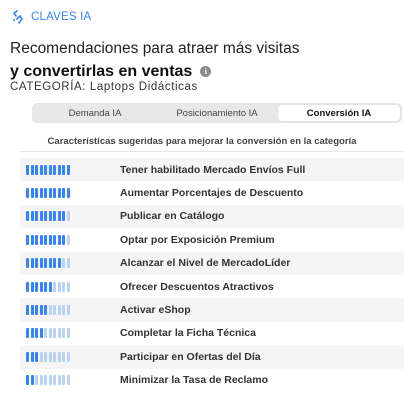 The width and height of the screenshot is (404, 415). Describe the element at coordinates (190, 356) in the screenshot. I see `recommendation-label: Participar en Ofertas del Día` at that location.